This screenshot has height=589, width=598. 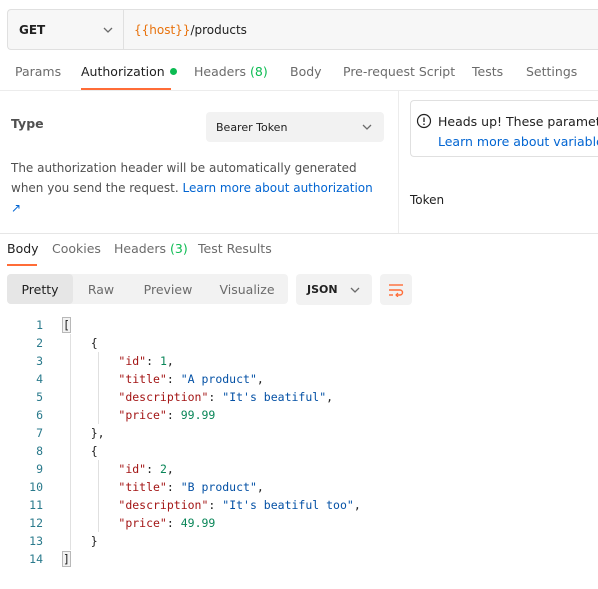 I want to click on line-number: 13, so click(x=36, y=541).